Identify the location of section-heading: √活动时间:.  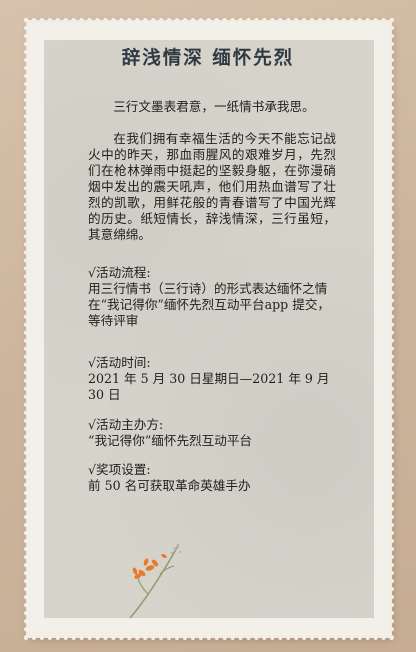
(119, 362).